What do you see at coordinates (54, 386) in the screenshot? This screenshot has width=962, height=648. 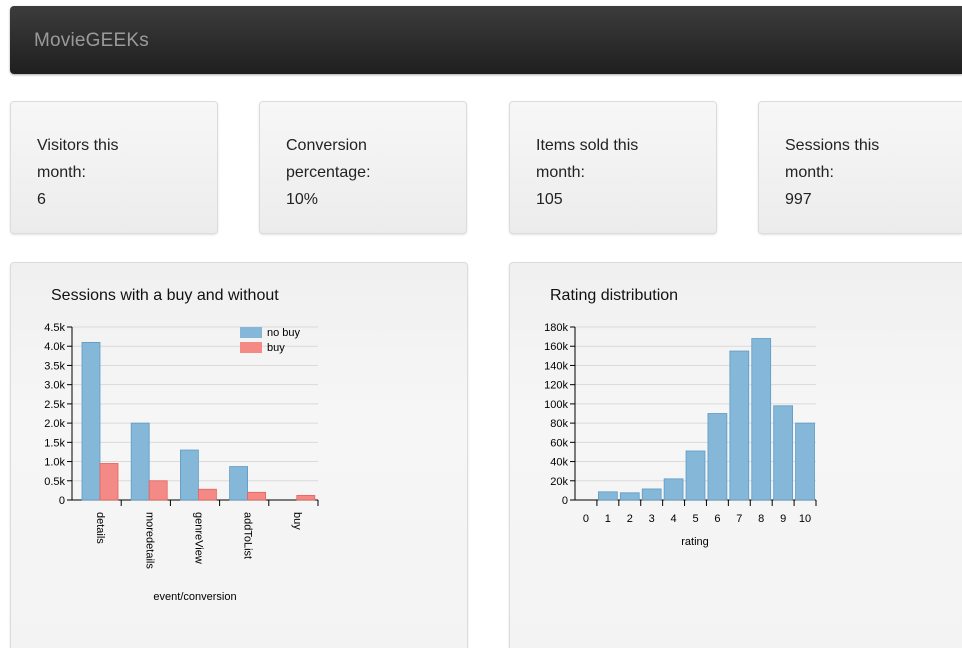 I see `y-tick-label: 3.0k` at bounding box center [54, 386].